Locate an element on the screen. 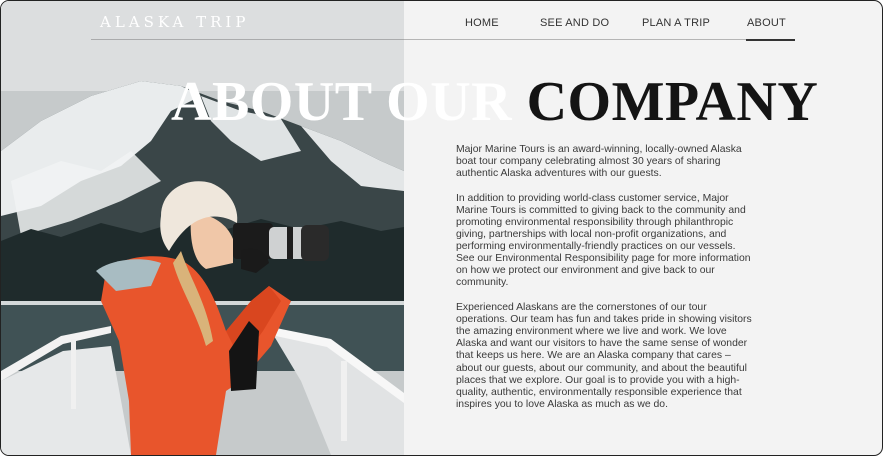 This screenshot has width=883, height=456. page-title-dark: COMPANY is located at coordinates (672, 102).